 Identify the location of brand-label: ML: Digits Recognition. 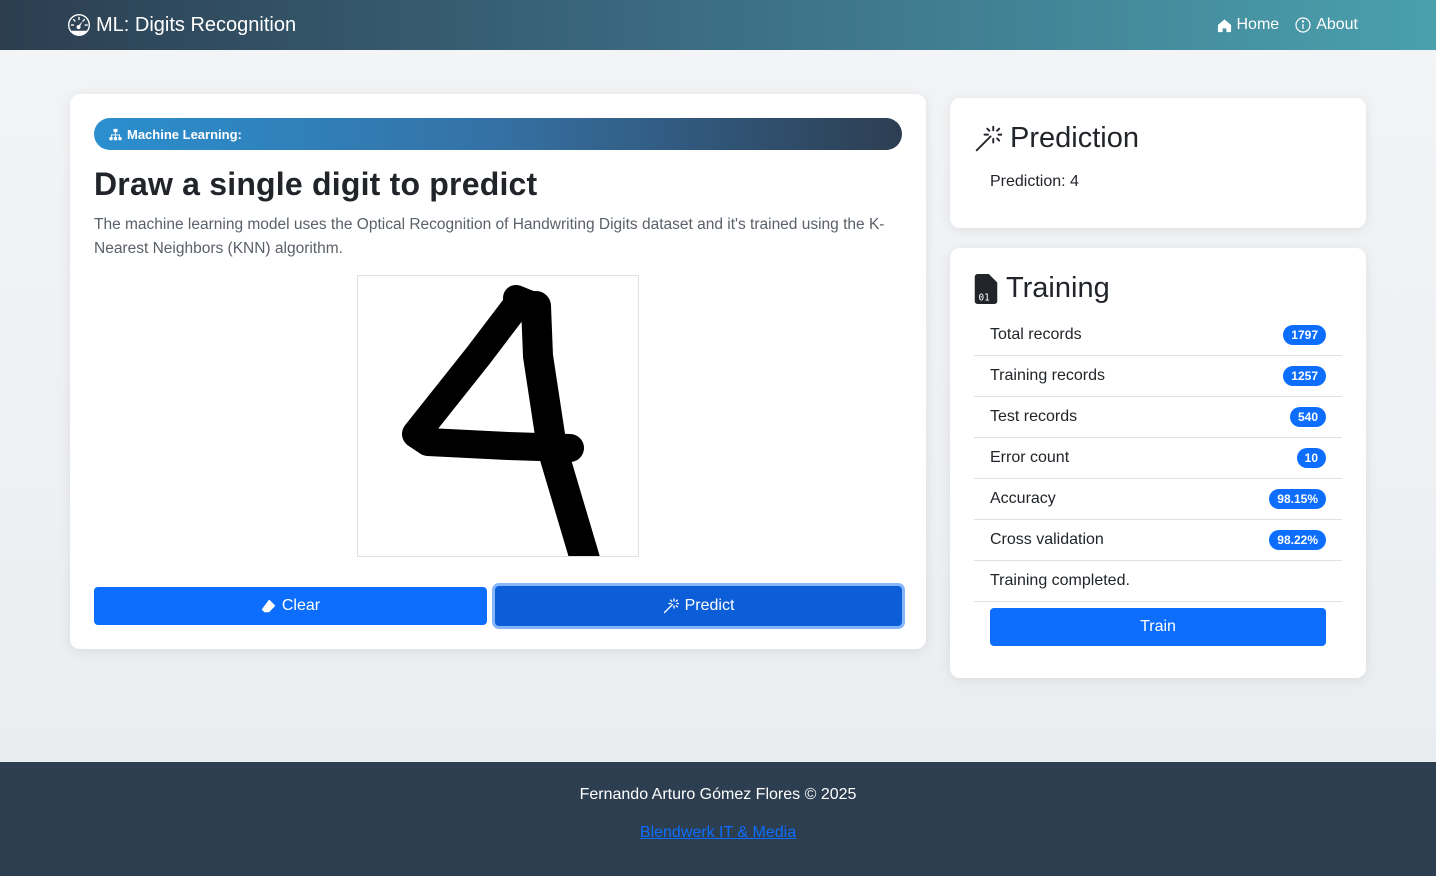
(196, 24).